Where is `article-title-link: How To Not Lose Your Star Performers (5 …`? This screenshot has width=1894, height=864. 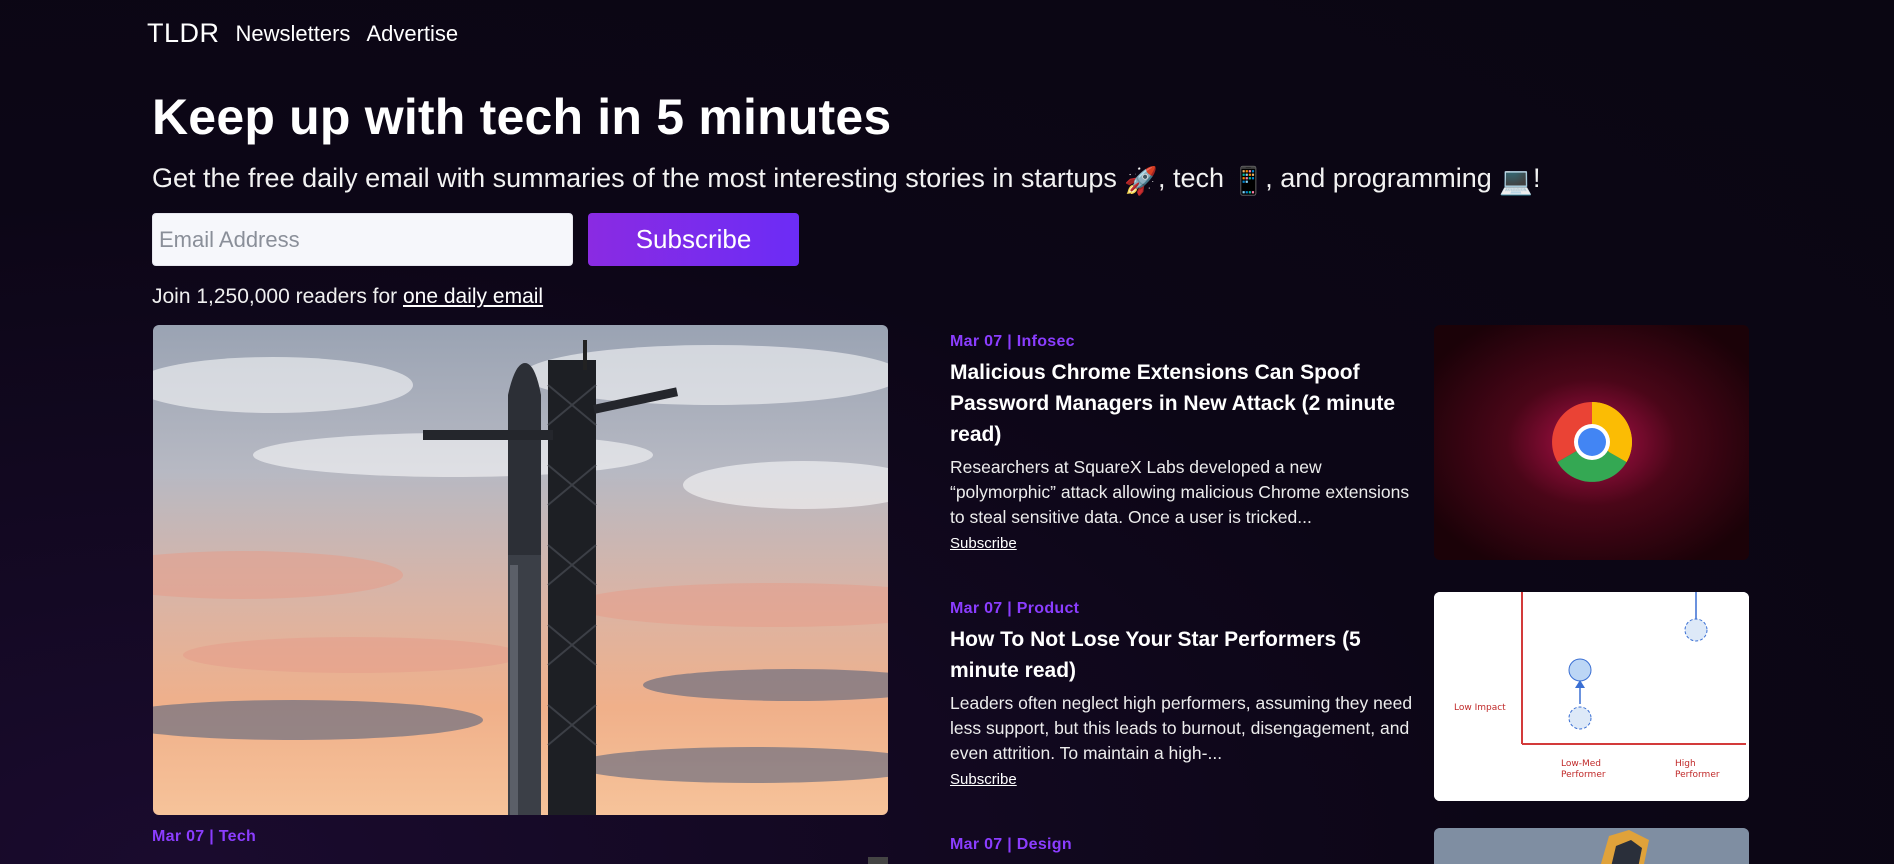 article-title-link: How To Not Lose Your Star Performers (5 … is located at coordinates (1185, 655).